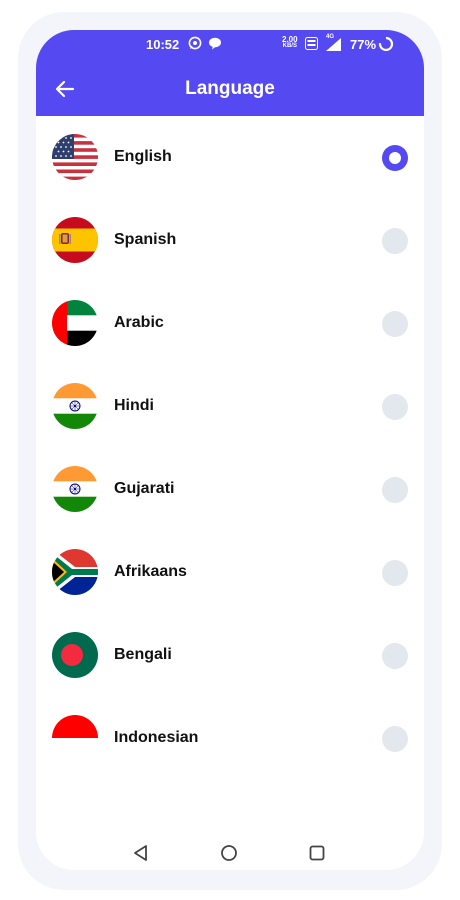 The height and width of the screenshot is (900, 460). I want to click on app-header: 10:52 2.00 KB/S 4G 77% Language, so click(230, 73).